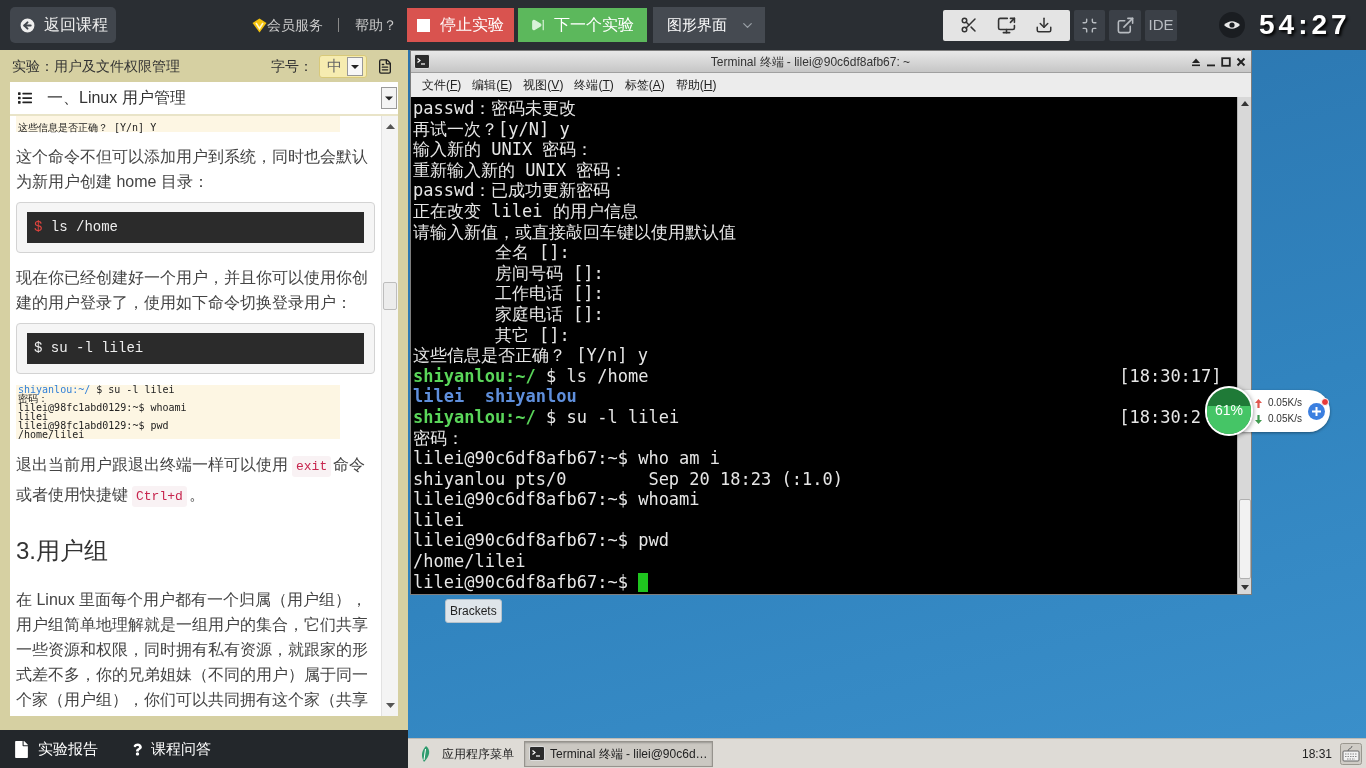  What do you see at coordinates (1258, 419) in the screenshot?
I see `arrow-down-icon` at bounding box center [1258, 419].